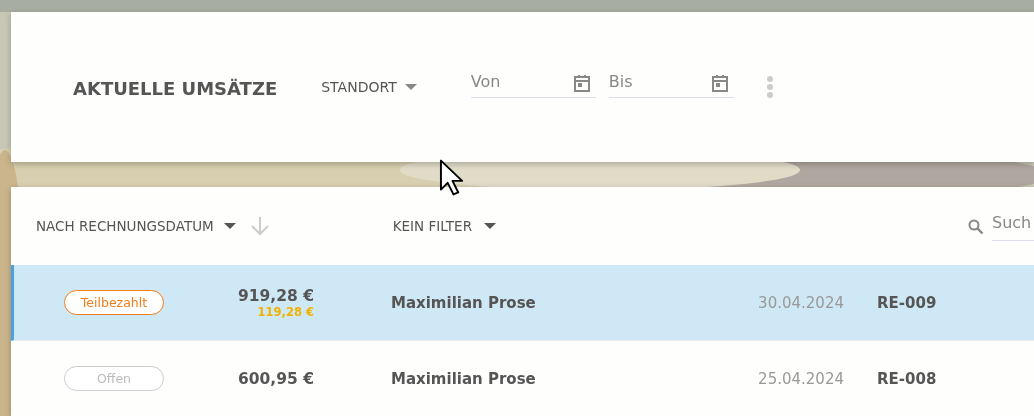 This screenshot has width=1034, height=416. I want to click on invoice-date: 25.04.2024, so click(800, 378).